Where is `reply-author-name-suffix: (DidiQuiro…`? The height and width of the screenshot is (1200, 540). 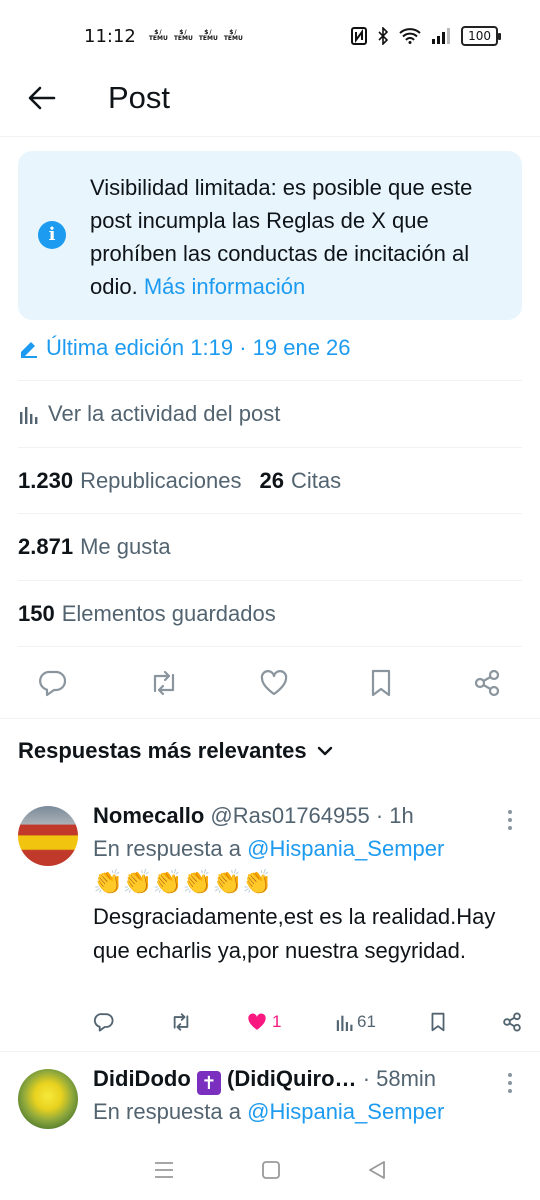 reply-author-name-suffix: (DidiQuiro… is located at coordinates (292, 1078).